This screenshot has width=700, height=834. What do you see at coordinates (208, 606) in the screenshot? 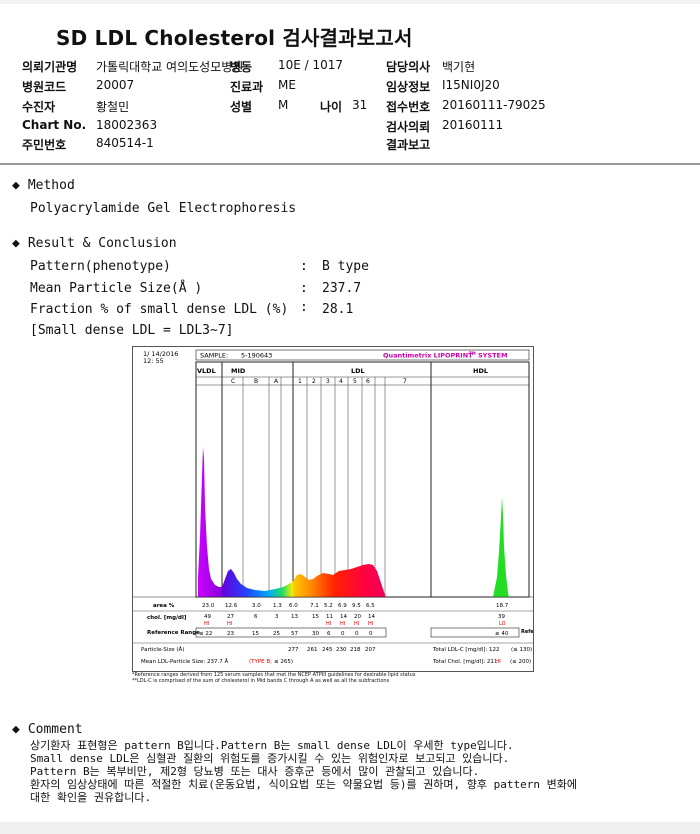
I see `area-value: 23.0` at bounding box center [208, 606].